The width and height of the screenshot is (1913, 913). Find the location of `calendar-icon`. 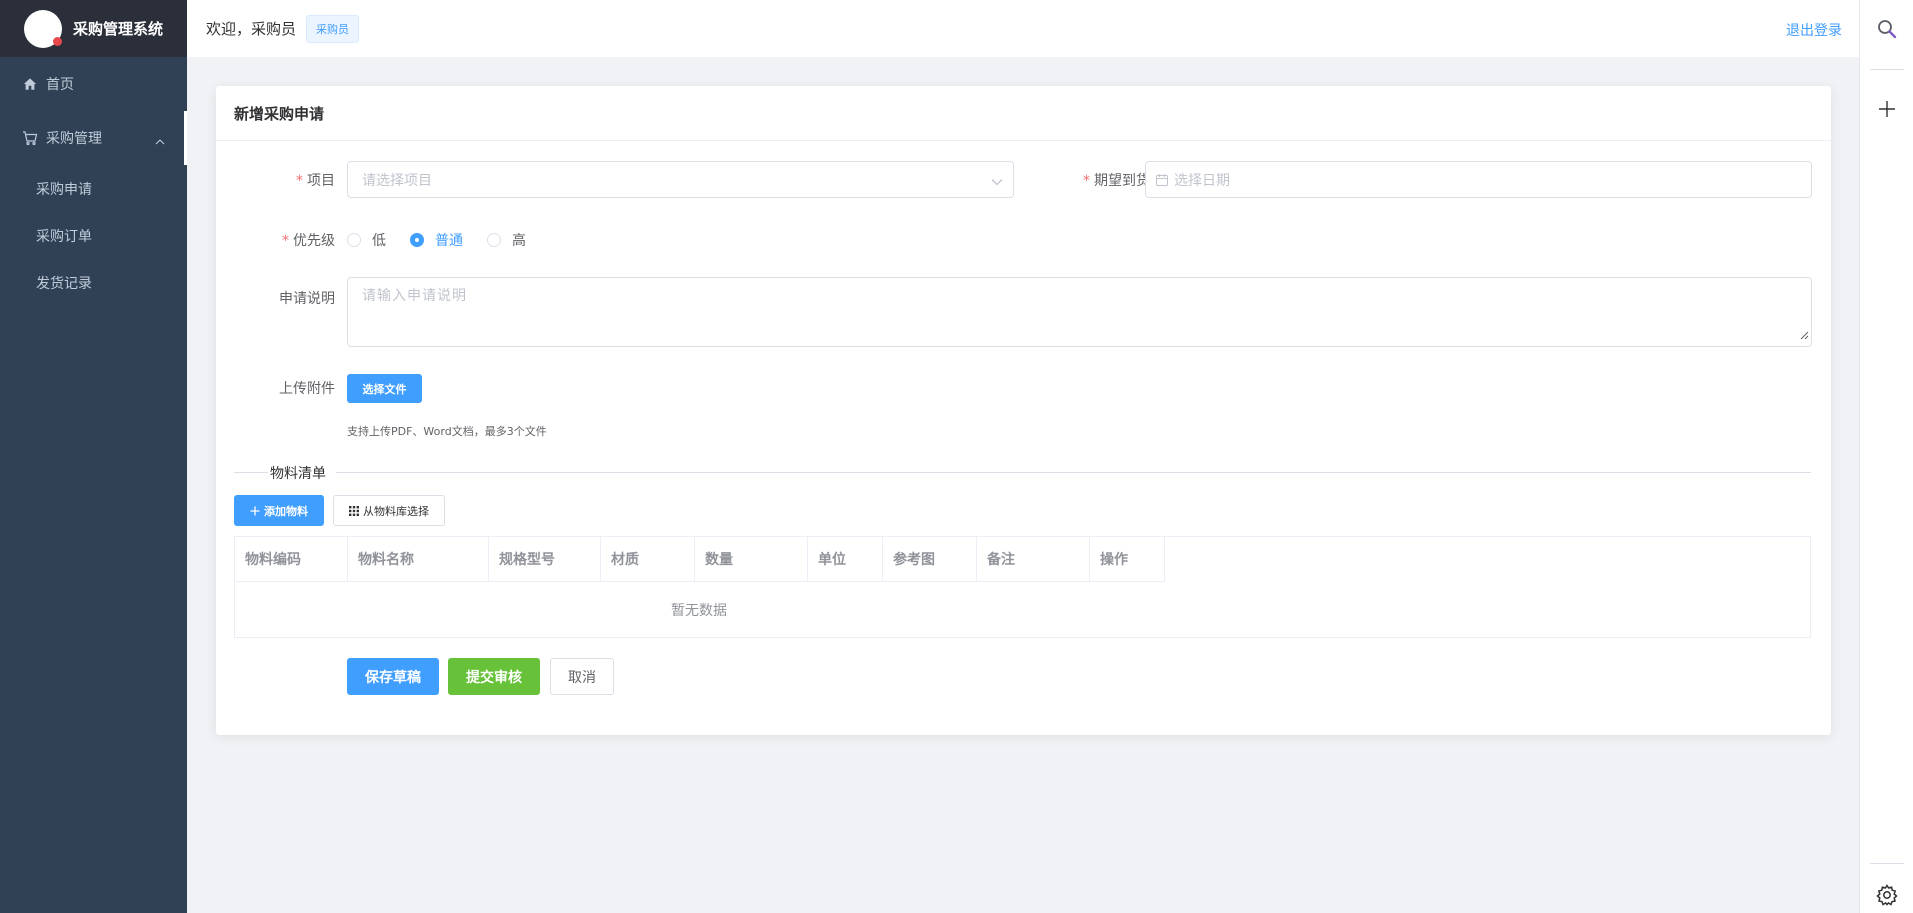

calendar-icon is located at coordinates (1162, 179).